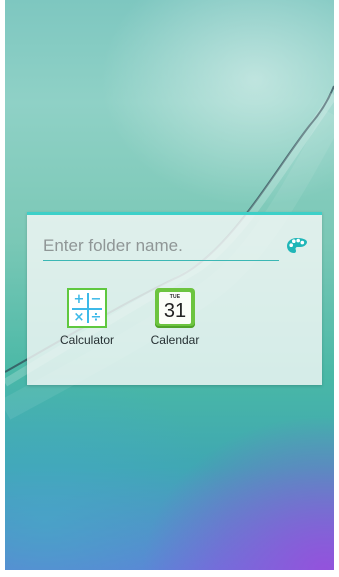  I want to click on calendar-icon-frame: TUE 31, so click(175, 308).